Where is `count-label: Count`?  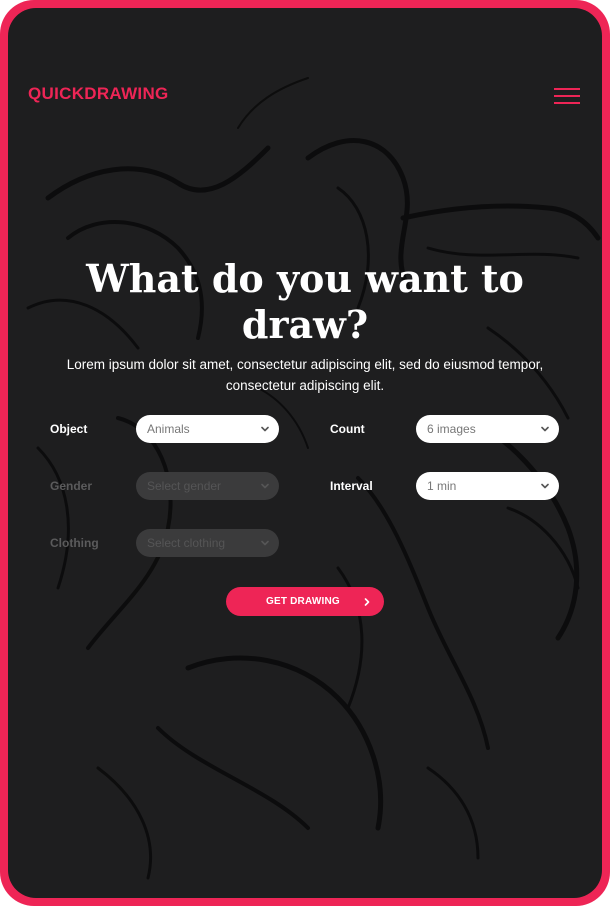 count-label: Count is located at coordinates (347, 429).